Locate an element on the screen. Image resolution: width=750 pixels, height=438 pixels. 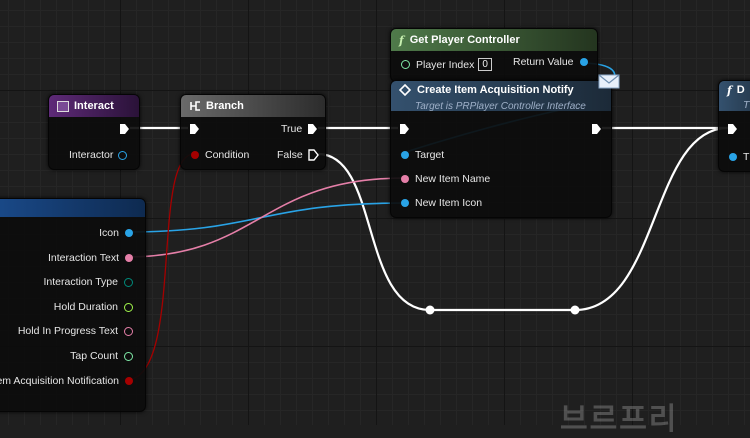
interact-node: Interact Interactor is located at coordinates (94, 132).